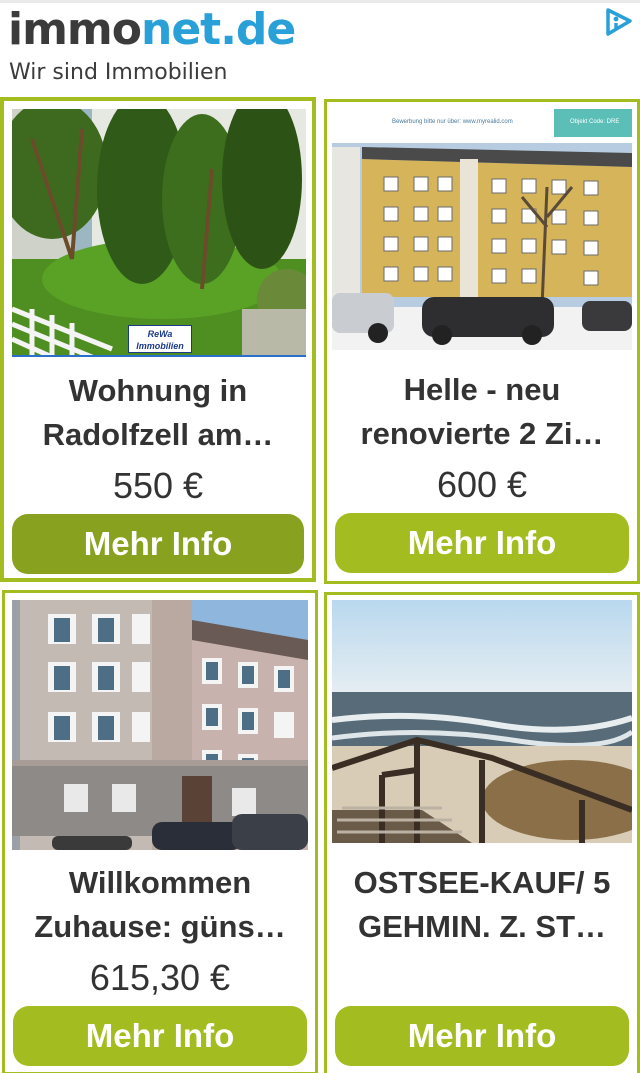 The image size is (640, 1073). Describe the element at coordinates (482, 721) in the screenshot. I see `listing-image-beach-stairs` at that location.